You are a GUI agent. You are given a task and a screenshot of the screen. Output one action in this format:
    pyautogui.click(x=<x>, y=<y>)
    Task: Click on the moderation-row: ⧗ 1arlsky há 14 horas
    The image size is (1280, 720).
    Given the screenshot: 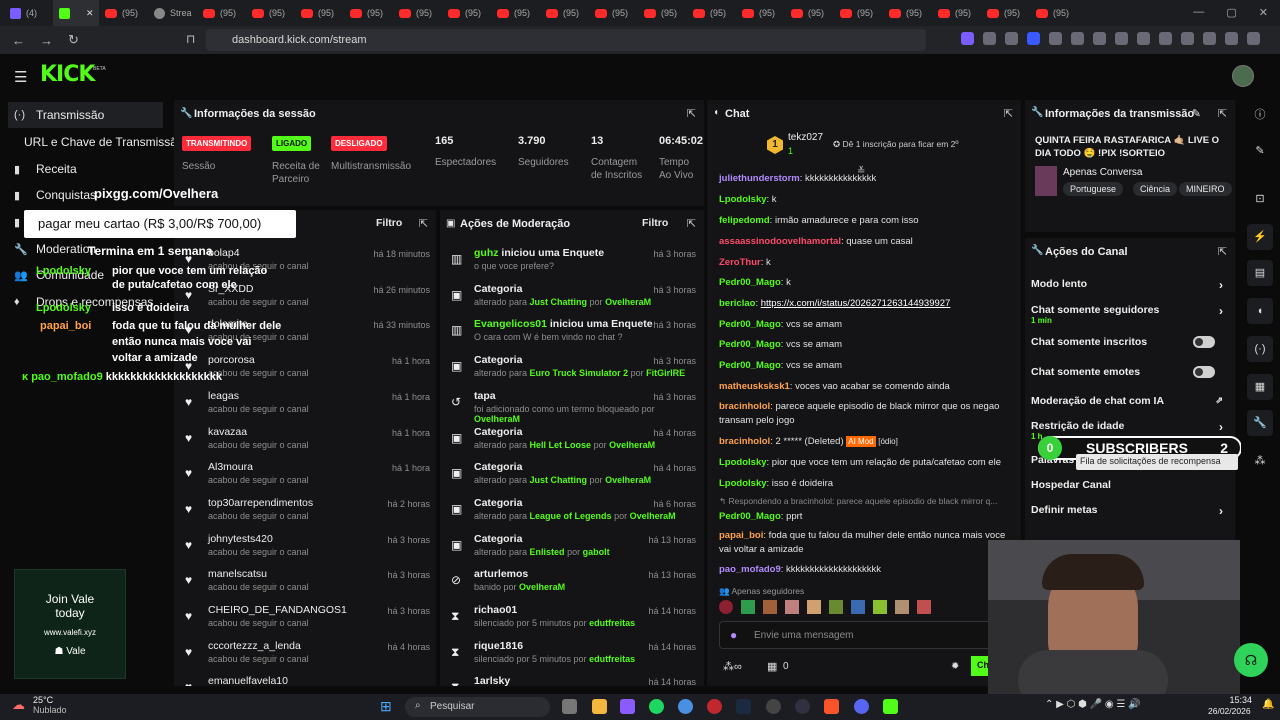 What is the action you would take?
    pyautogui.click(x=572, y=679)
    